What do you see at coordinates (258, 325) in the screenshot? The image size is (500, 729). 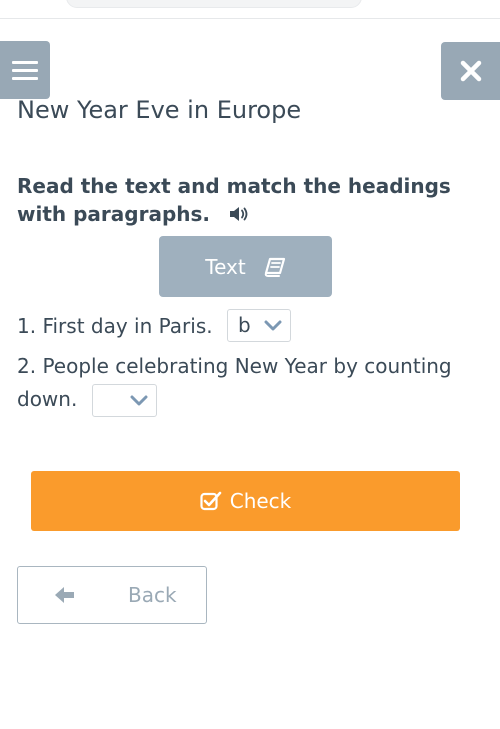 I see `question-1-answer-select: b` at bounding box center [258, 325].